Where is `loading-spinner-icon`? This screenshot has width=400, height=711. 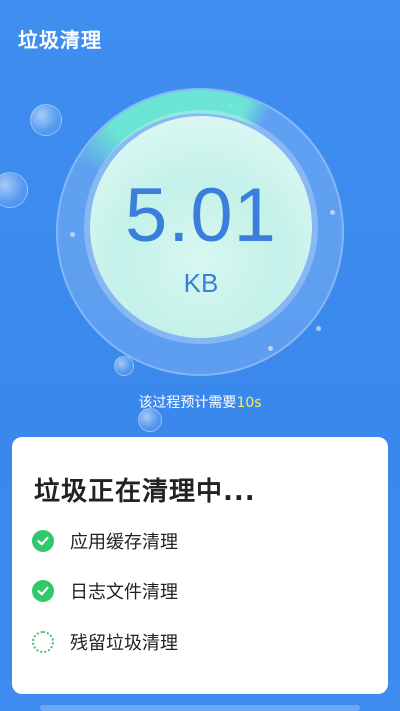 loading-spinner-icon is located at coordinates (43, 642).